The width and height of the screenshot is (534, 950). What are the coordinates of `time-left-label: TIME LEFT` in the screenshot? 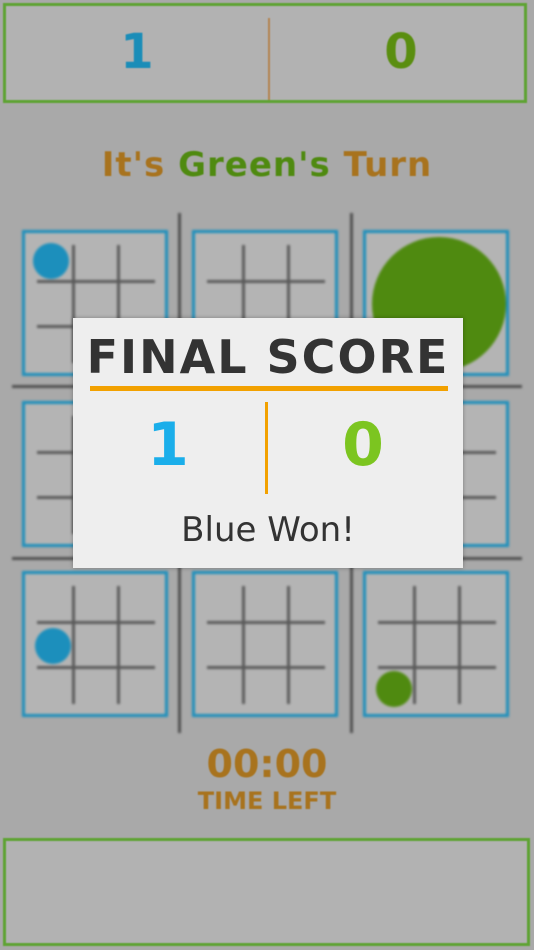 It's located at (267, 801).